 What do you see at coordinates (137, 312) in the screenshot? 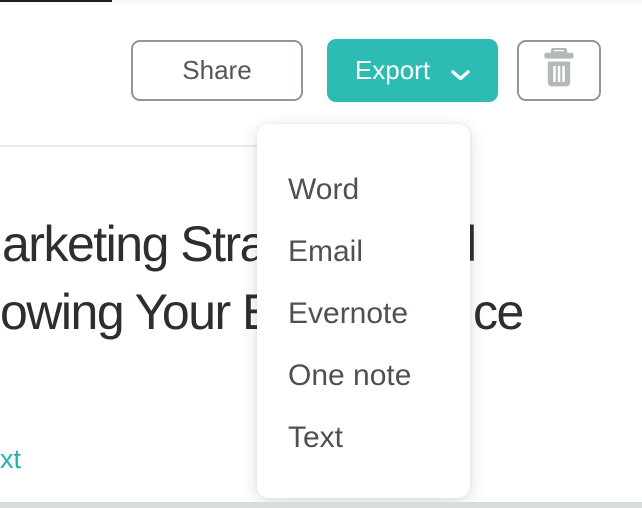
I see `doc-title-line2-left-fragment: owing Your E` at bounding box center [137, 312].